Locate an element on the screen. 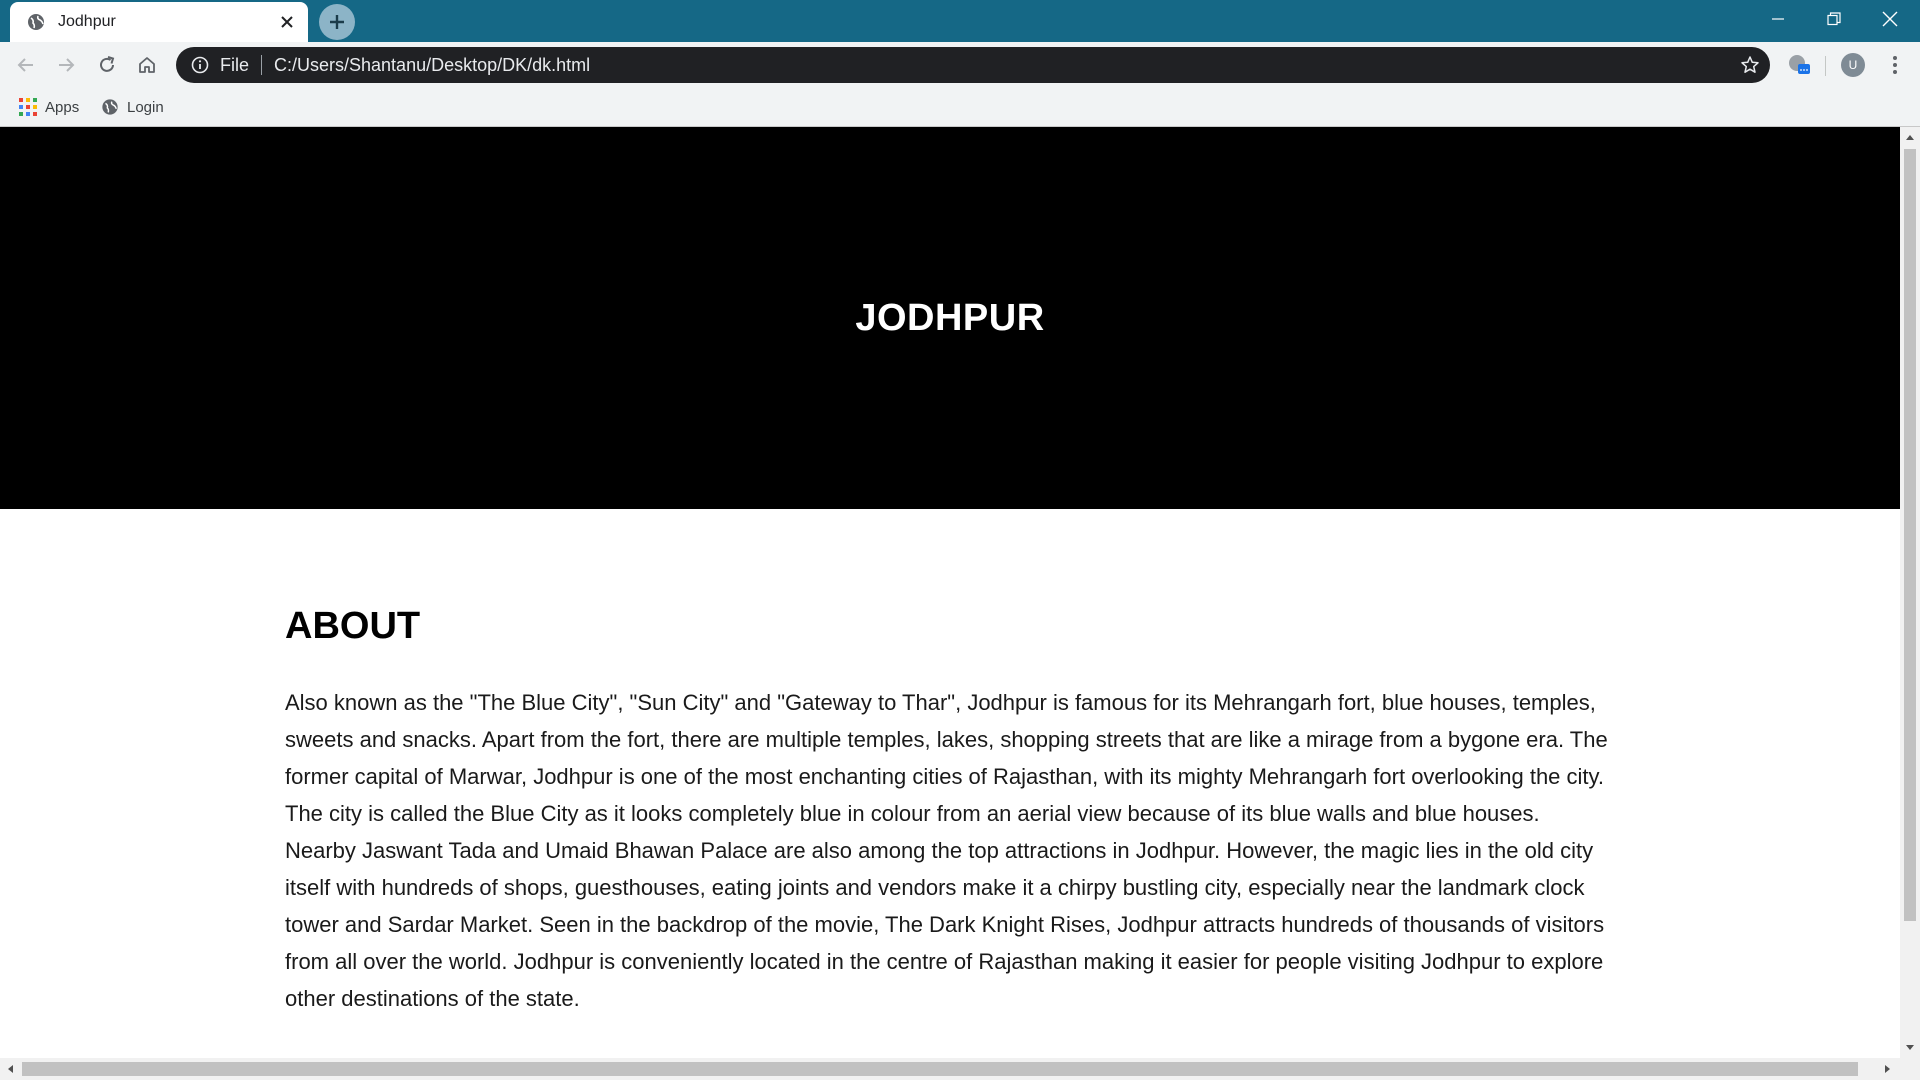 The image size is (1920, 1080). restore-button is located at coordinates (1834, 19).